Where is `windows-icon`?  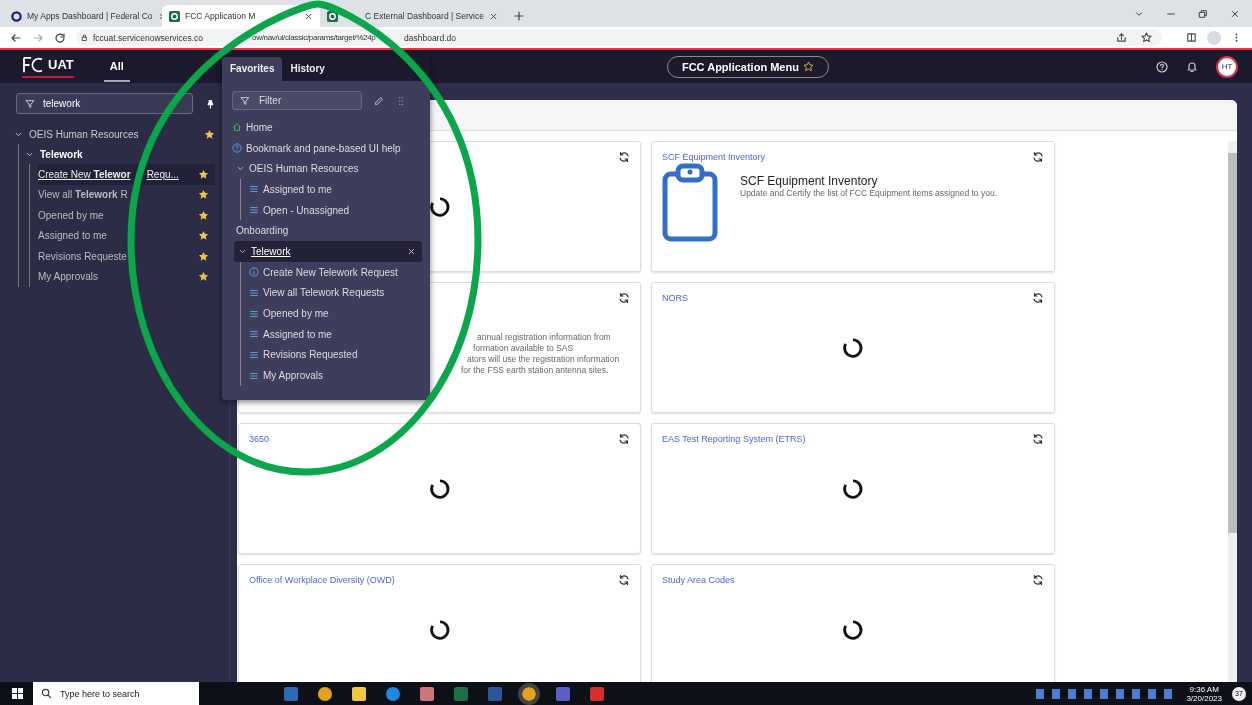
windows-icon is located at coordinates (17, 693).